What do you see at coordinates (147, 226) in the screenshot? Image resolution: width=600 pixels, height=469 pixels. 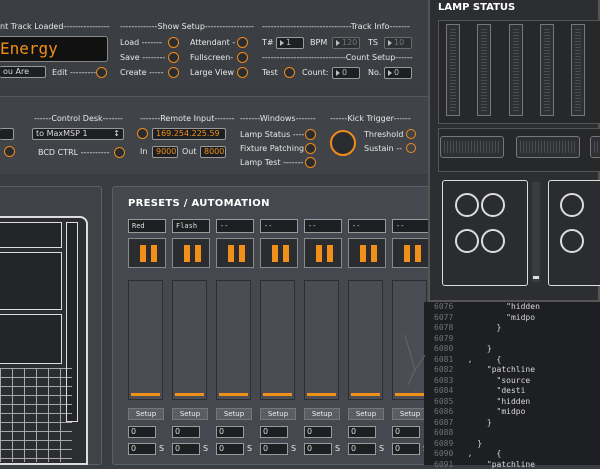 I see `preset-name-field: Red` at bounding box center [147, 226].